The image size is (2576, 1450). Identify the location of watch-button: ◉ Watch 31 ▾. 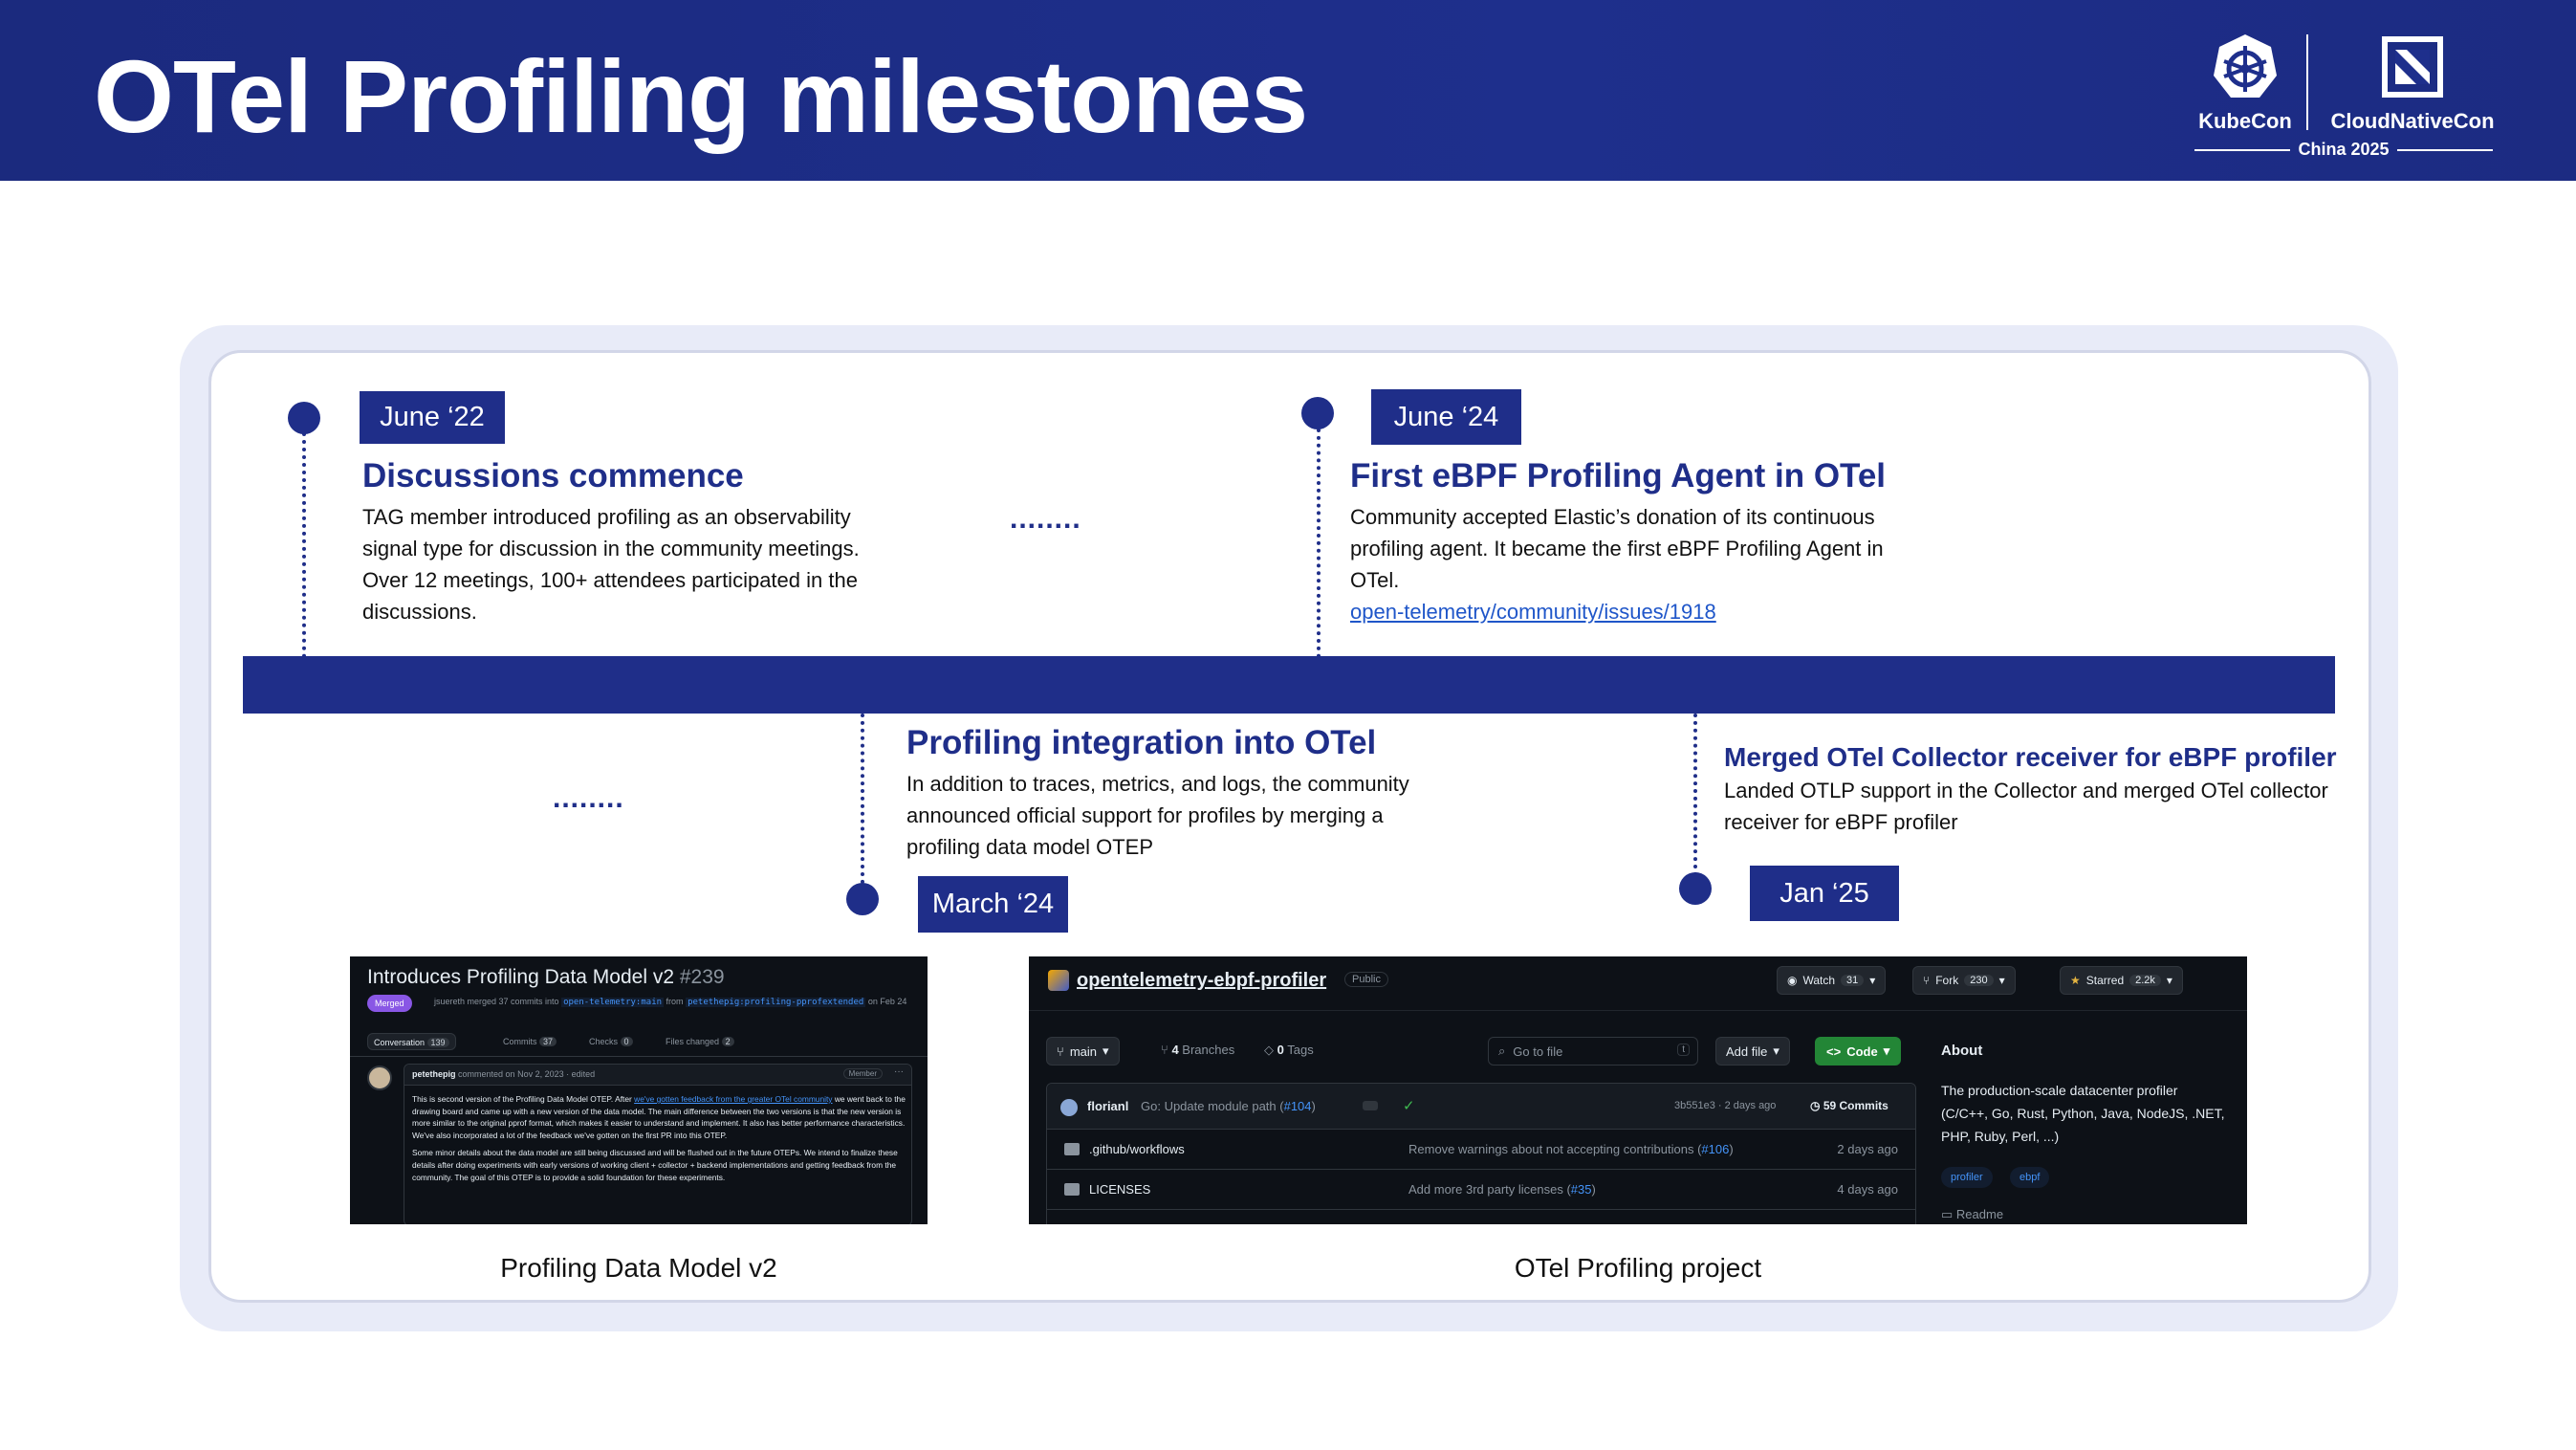
(1832, 980).